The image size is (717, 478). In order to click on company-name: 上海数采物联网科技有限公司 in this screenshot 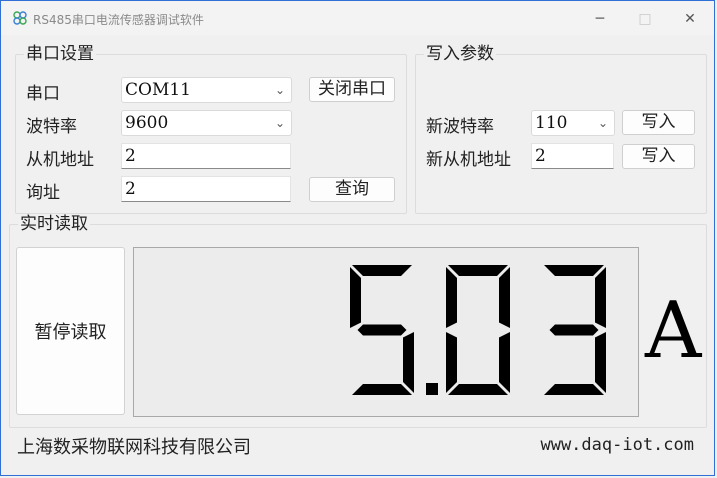, I will do `click(134, 447)`.